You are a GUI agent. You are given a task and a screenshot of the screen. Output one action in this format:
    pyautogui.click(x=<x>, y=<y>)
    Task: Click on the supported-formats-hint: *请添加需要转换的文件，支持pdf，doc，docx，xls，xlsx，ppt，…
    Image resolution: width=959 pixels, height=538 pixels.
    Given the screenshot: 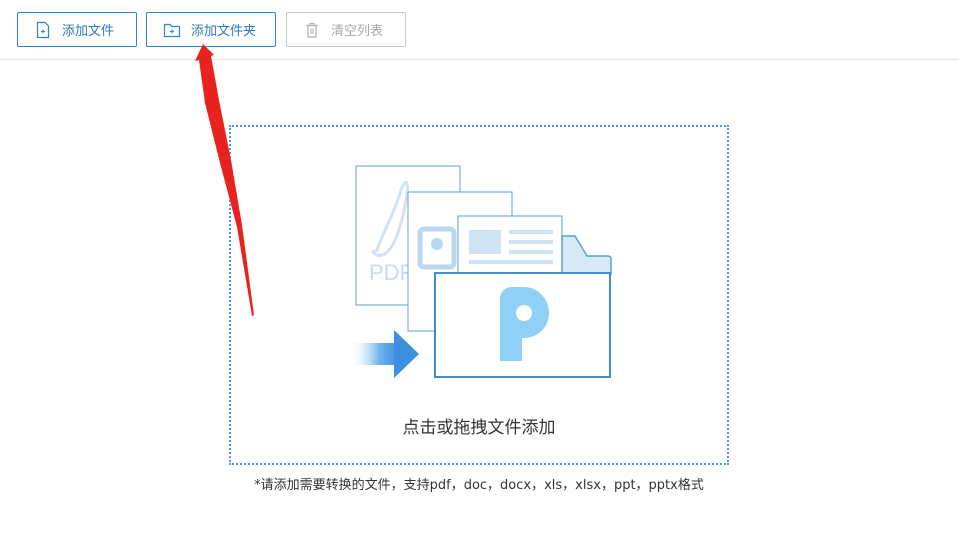 What is the action you would take?
    pyautogui.click(x=479, y=485)
    